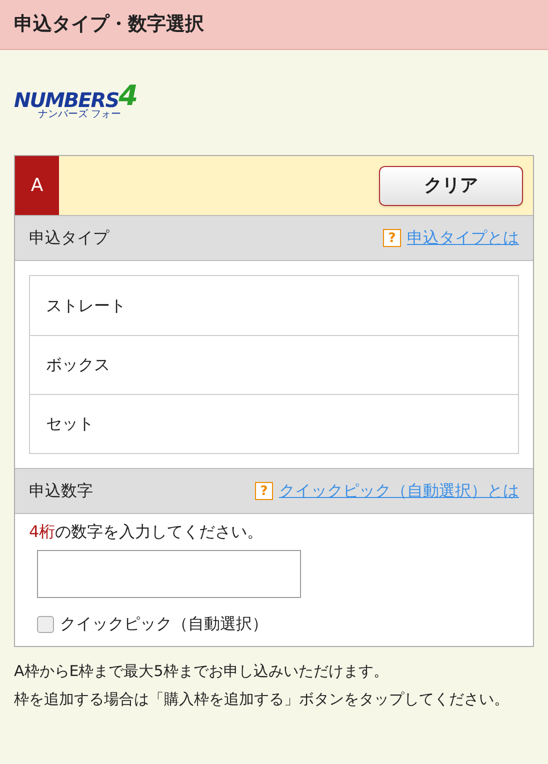 Image resolution: width=548 pixels, height=764 pixels. Describe the element at coordinates (45, 624) in the screenshot. I see `quick-pick-checkbox` at that location.